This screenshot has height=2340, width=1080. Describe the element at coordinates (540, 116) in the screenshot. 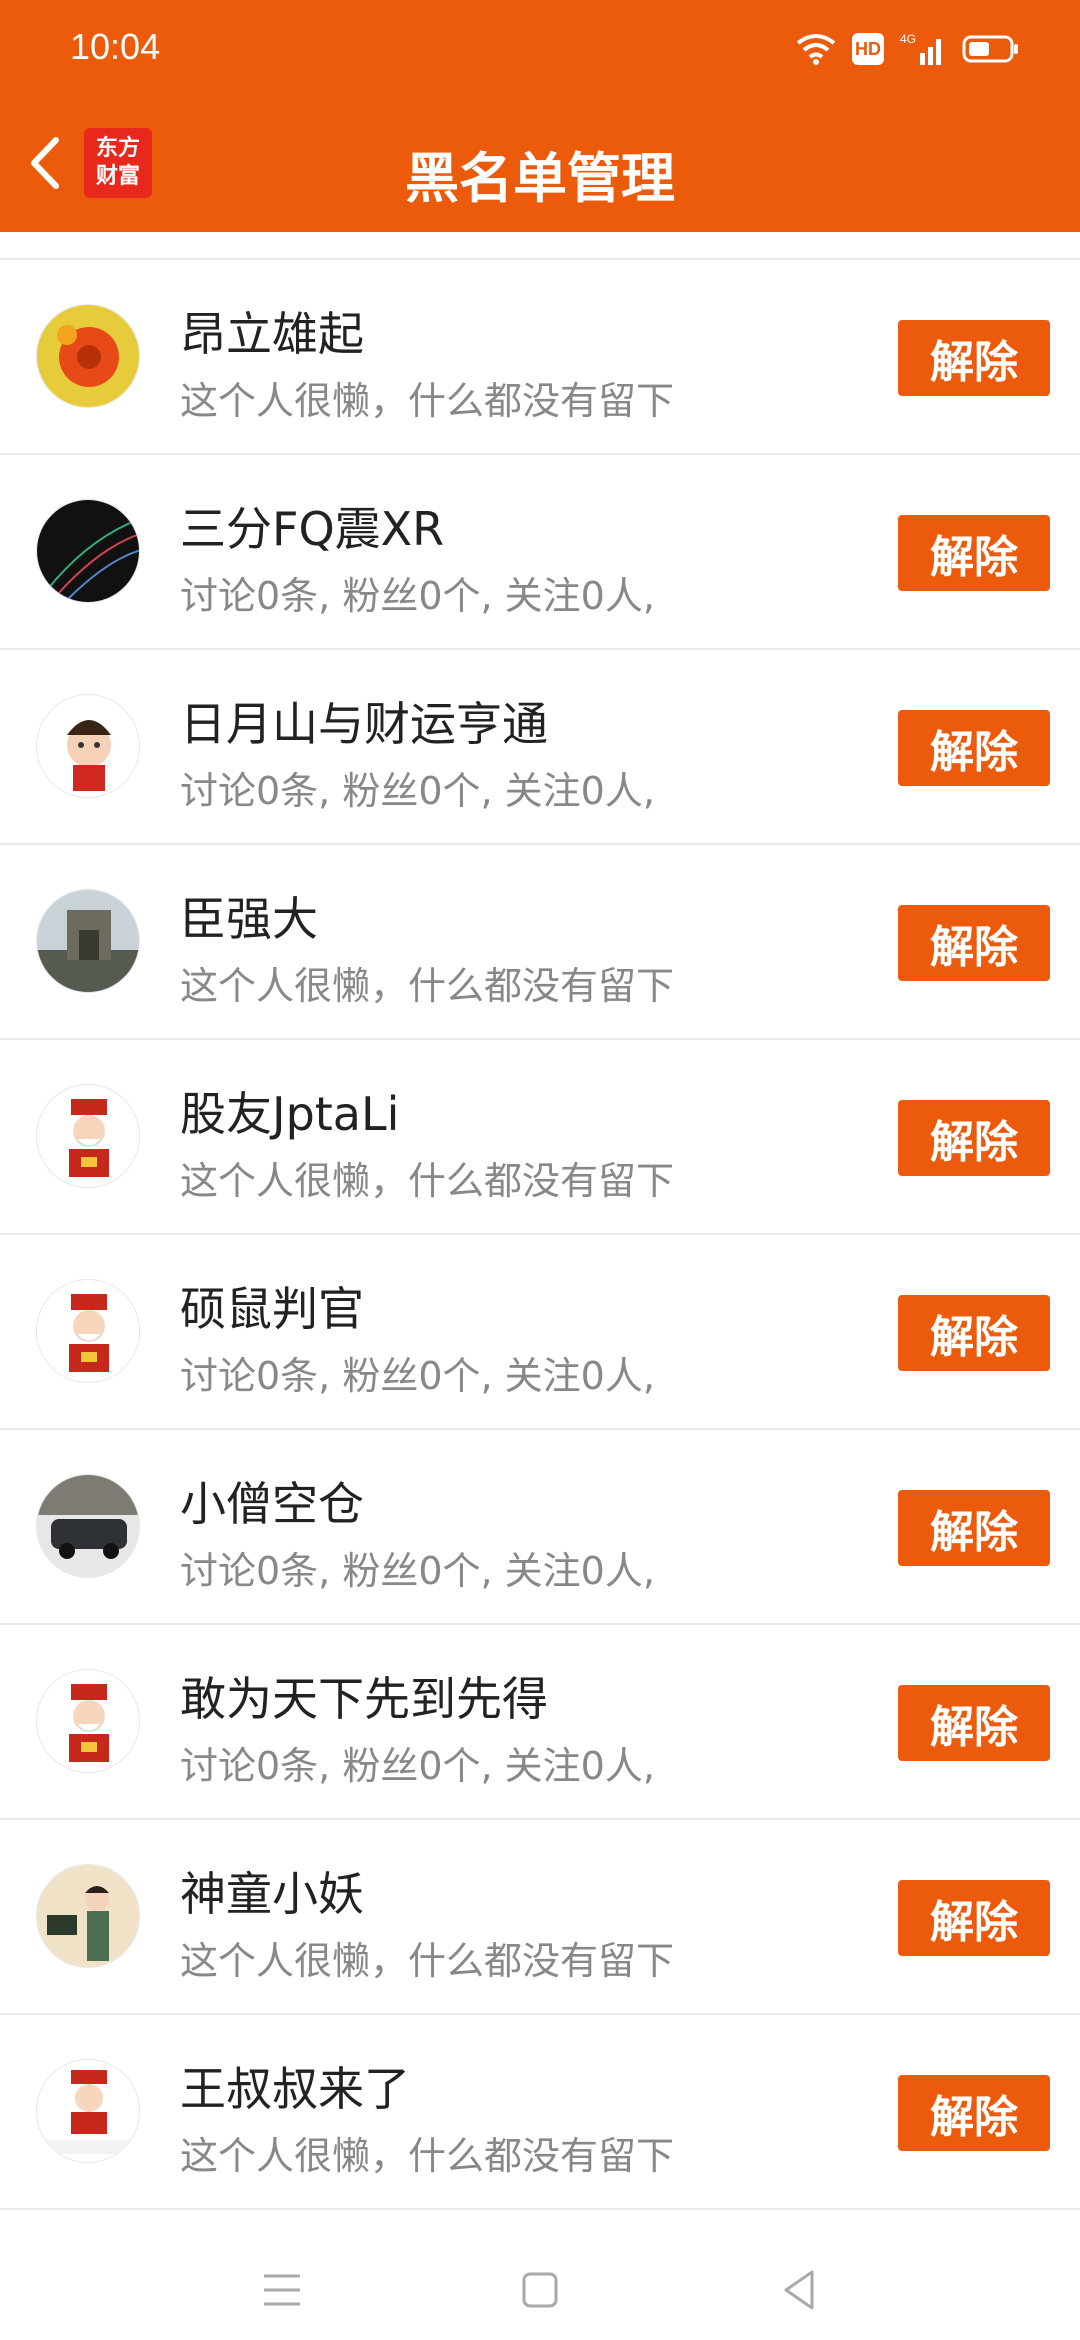

I see `app-header: 10:04 HD 4G 东方 财富 黑名单管理` at that location.